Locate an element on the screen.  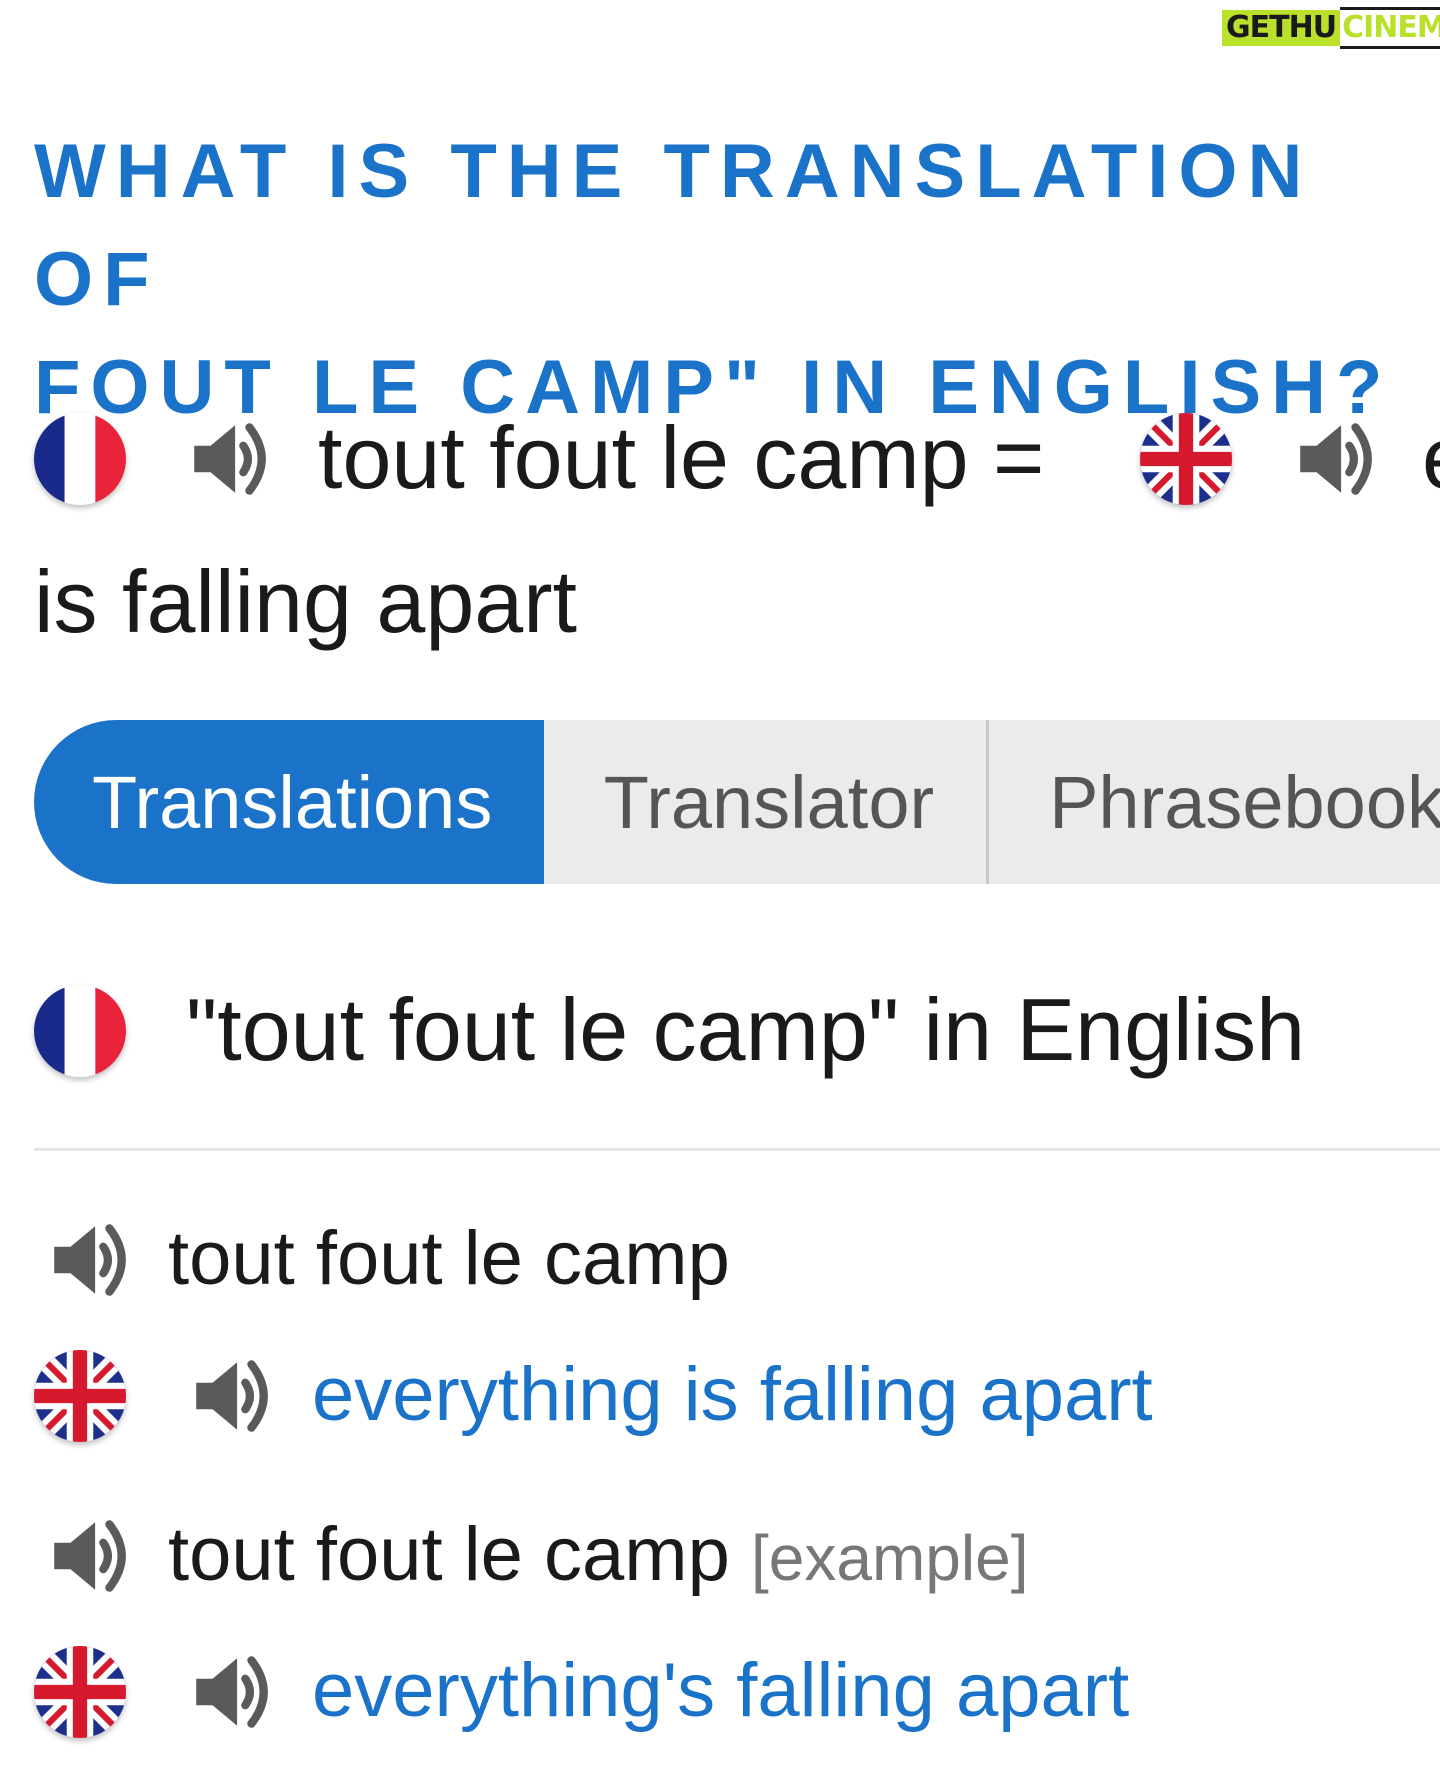
entry-target-link: everything's falling apart is located at coordinates (720, 1691).